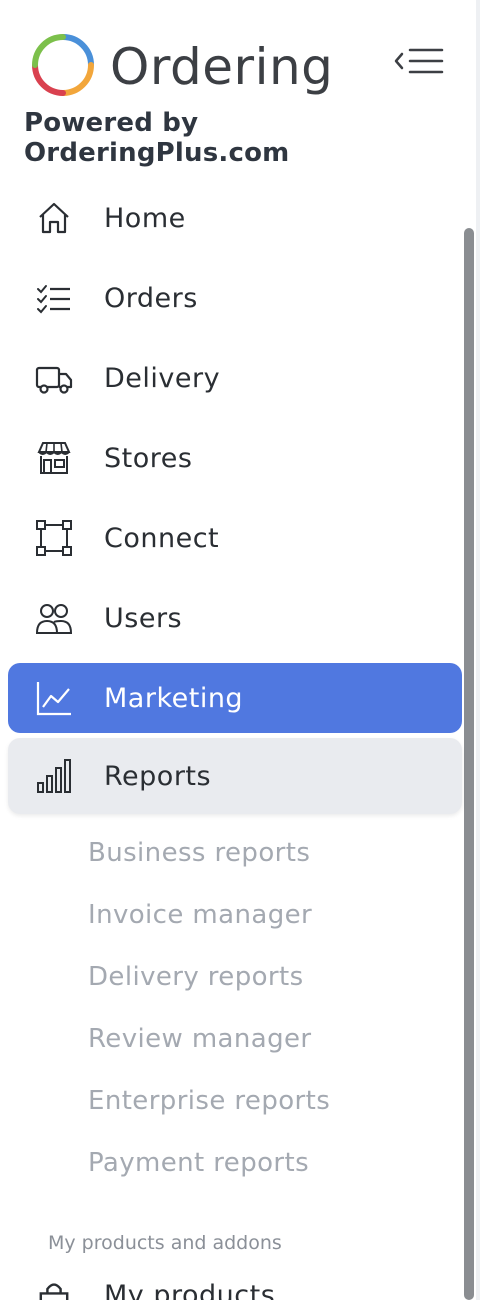 This screenshot has width=480, height=1300. Describe the element at coordinates (235, 915) in the screenshot. I see `submenu-item-invoice-manager: Invoice manager` at that location.